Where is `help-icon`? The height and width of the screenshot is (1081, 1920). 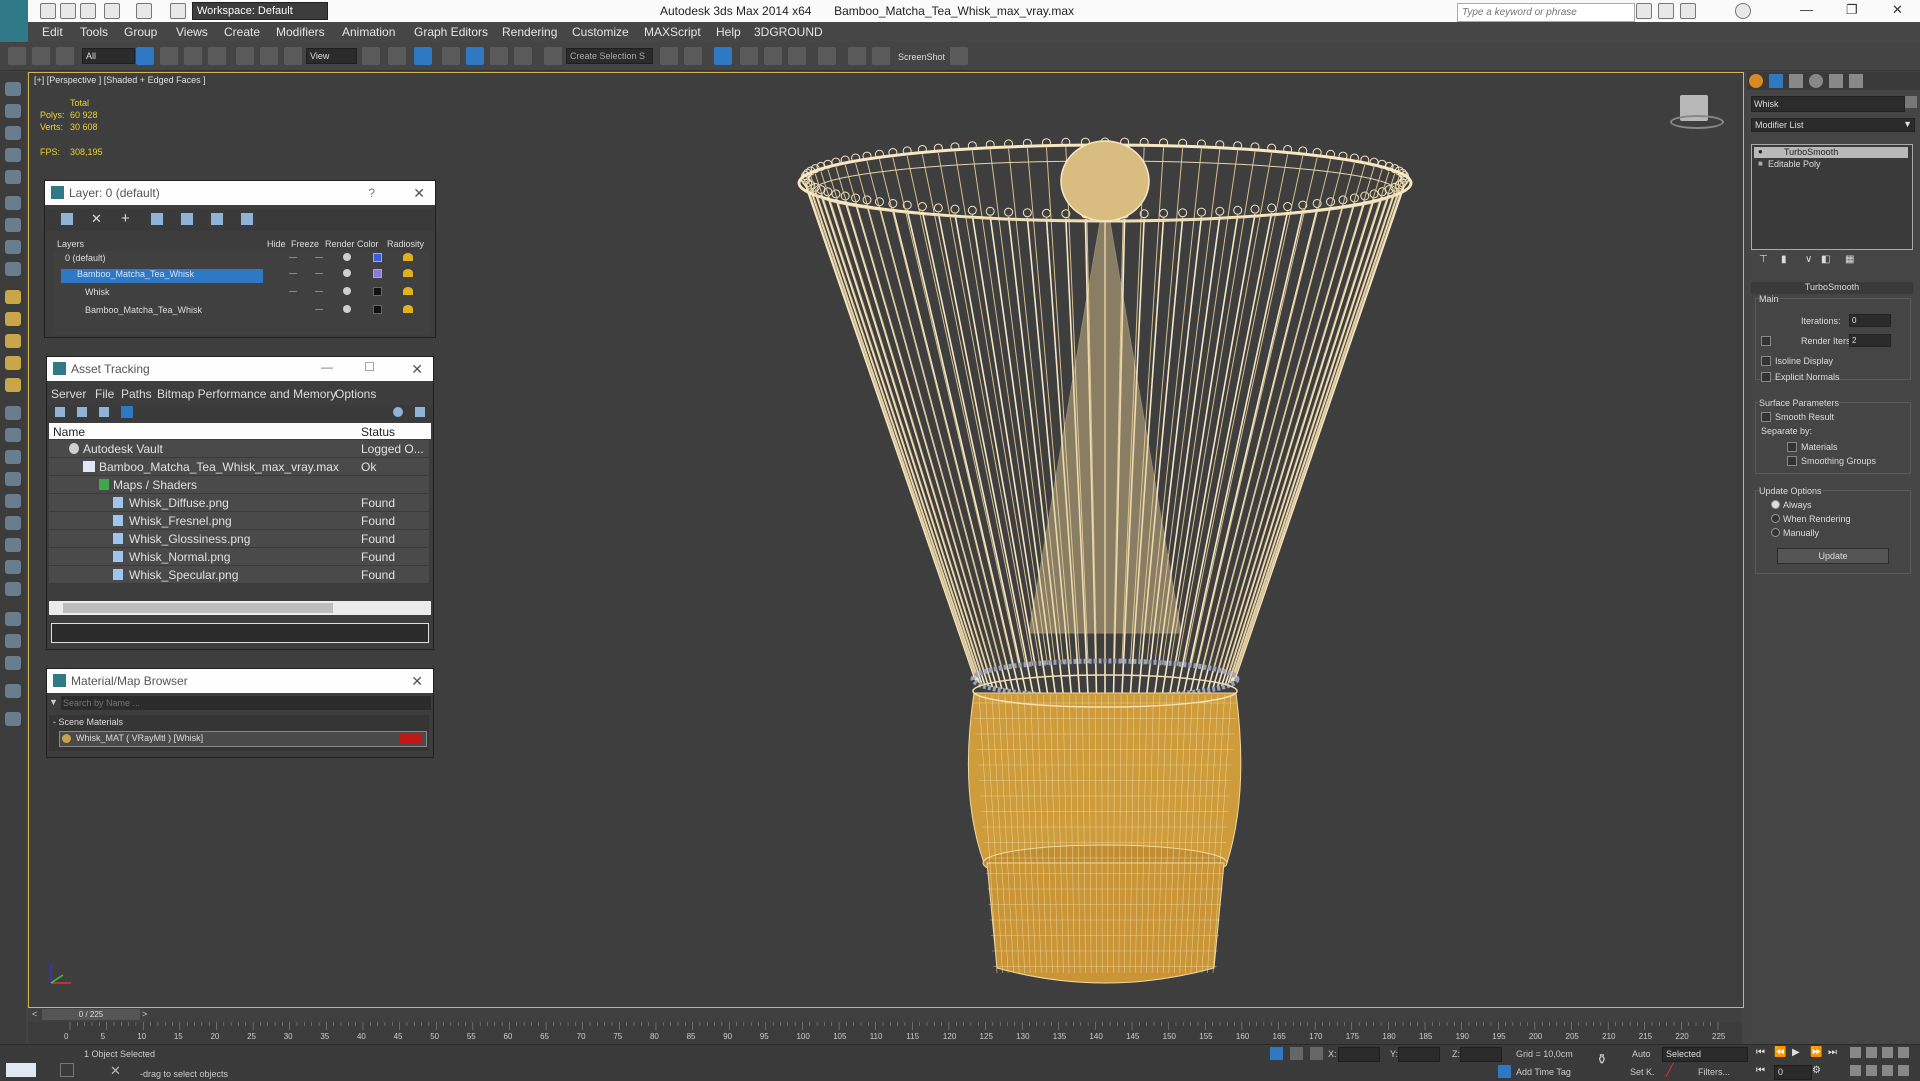 help-icon is located at coordinates (1743, 11).